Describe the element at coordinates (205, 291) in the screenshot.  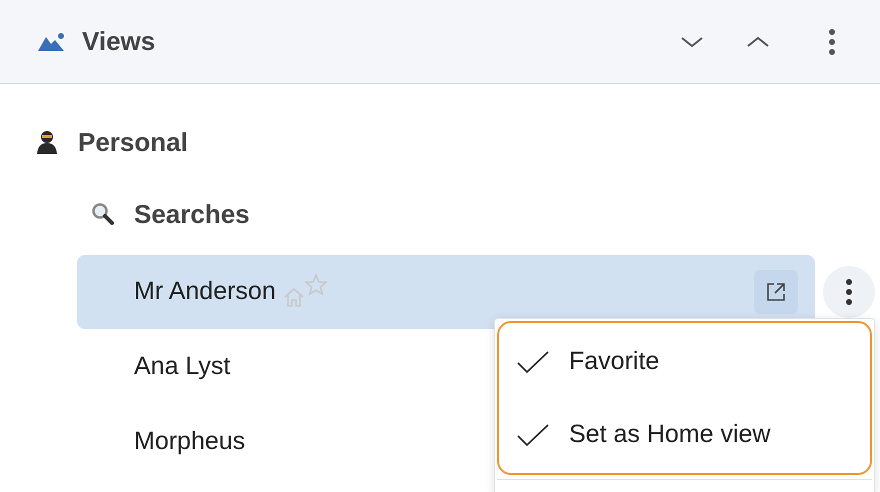
I see `view-name: Mr Anderson` at that location.